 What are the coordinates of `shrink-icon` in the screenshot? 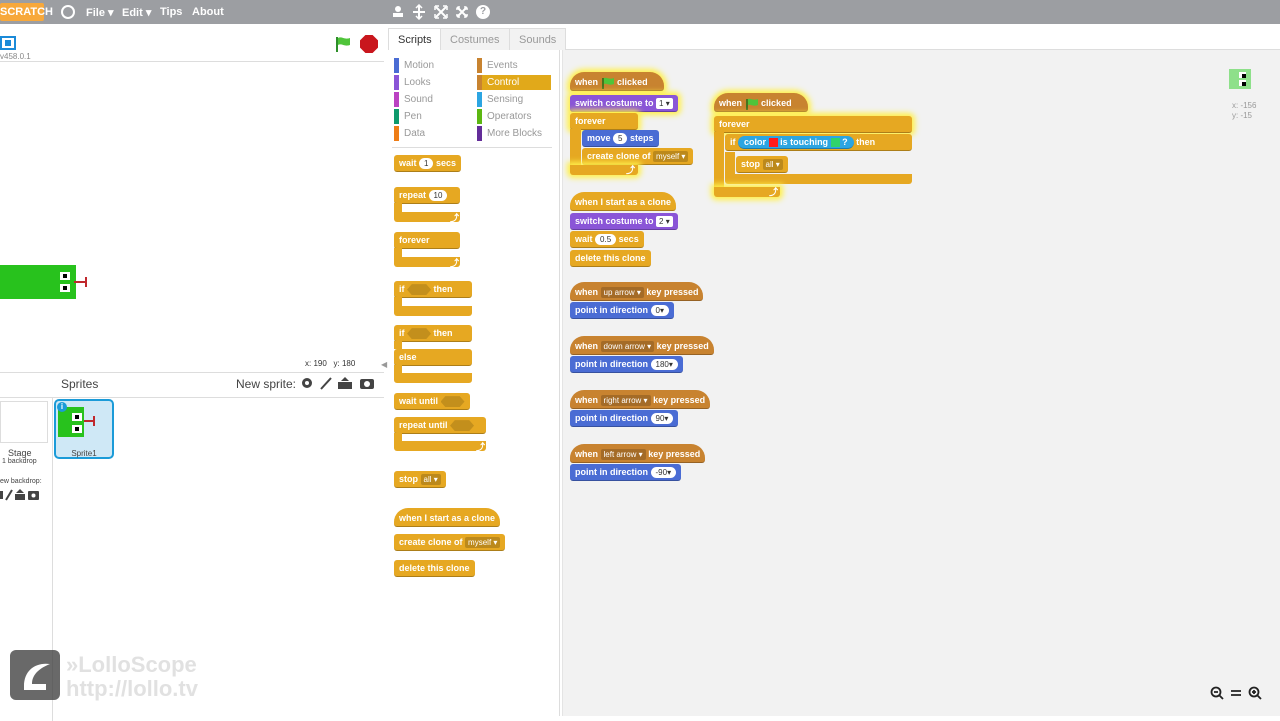 It's located at (462, 13).